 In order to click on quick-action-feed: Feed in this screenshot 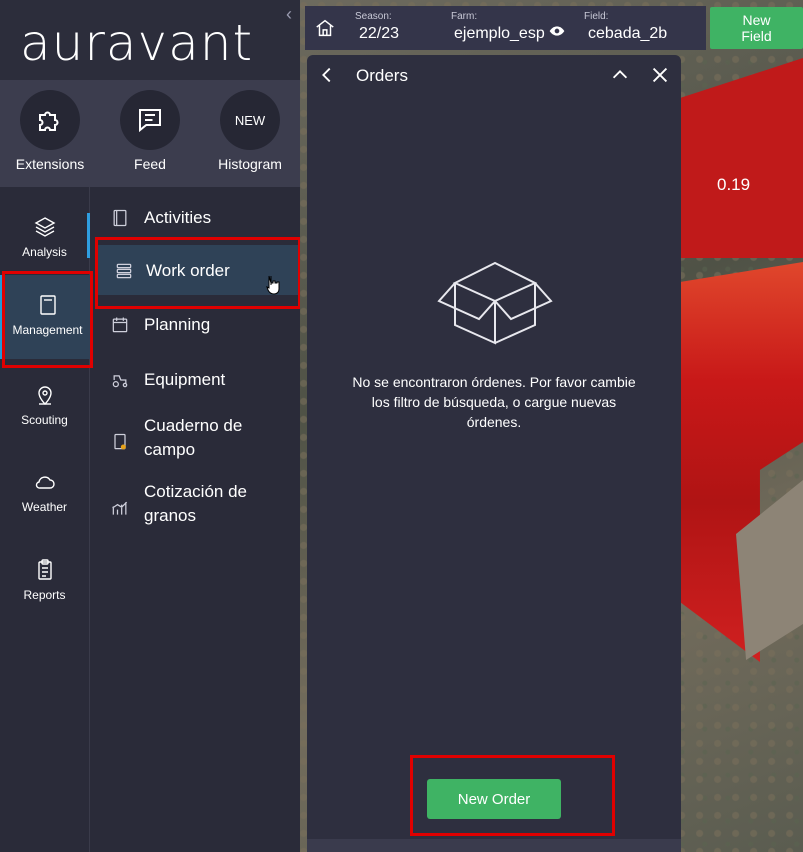, I will do `click(150, 131)`.